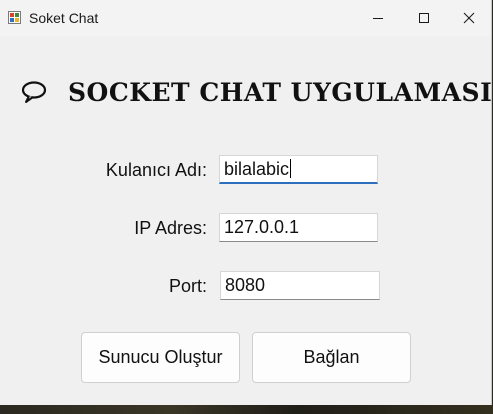  What do you see at coordinates (262, 227) in the screenshot?
I see `ip-address-value: 127.0.0.1` at bounding box center [262, 227].